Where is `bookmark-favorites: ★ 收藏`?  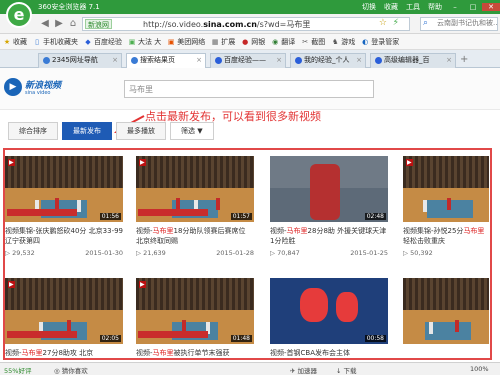
bookmark-favorites: ★ 收藏 is located at coordinates (15, 42).